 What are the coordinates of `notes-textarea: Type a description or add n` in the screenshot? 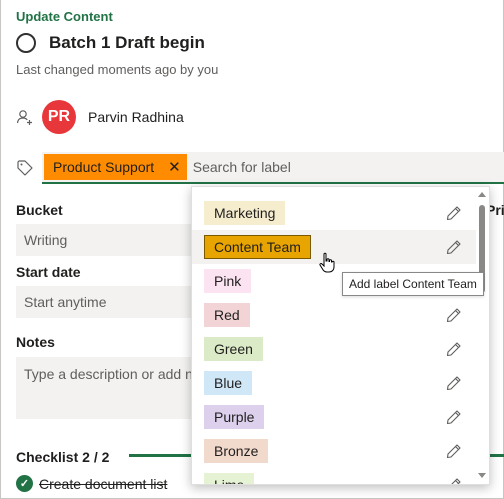 It's located at (106, 388).